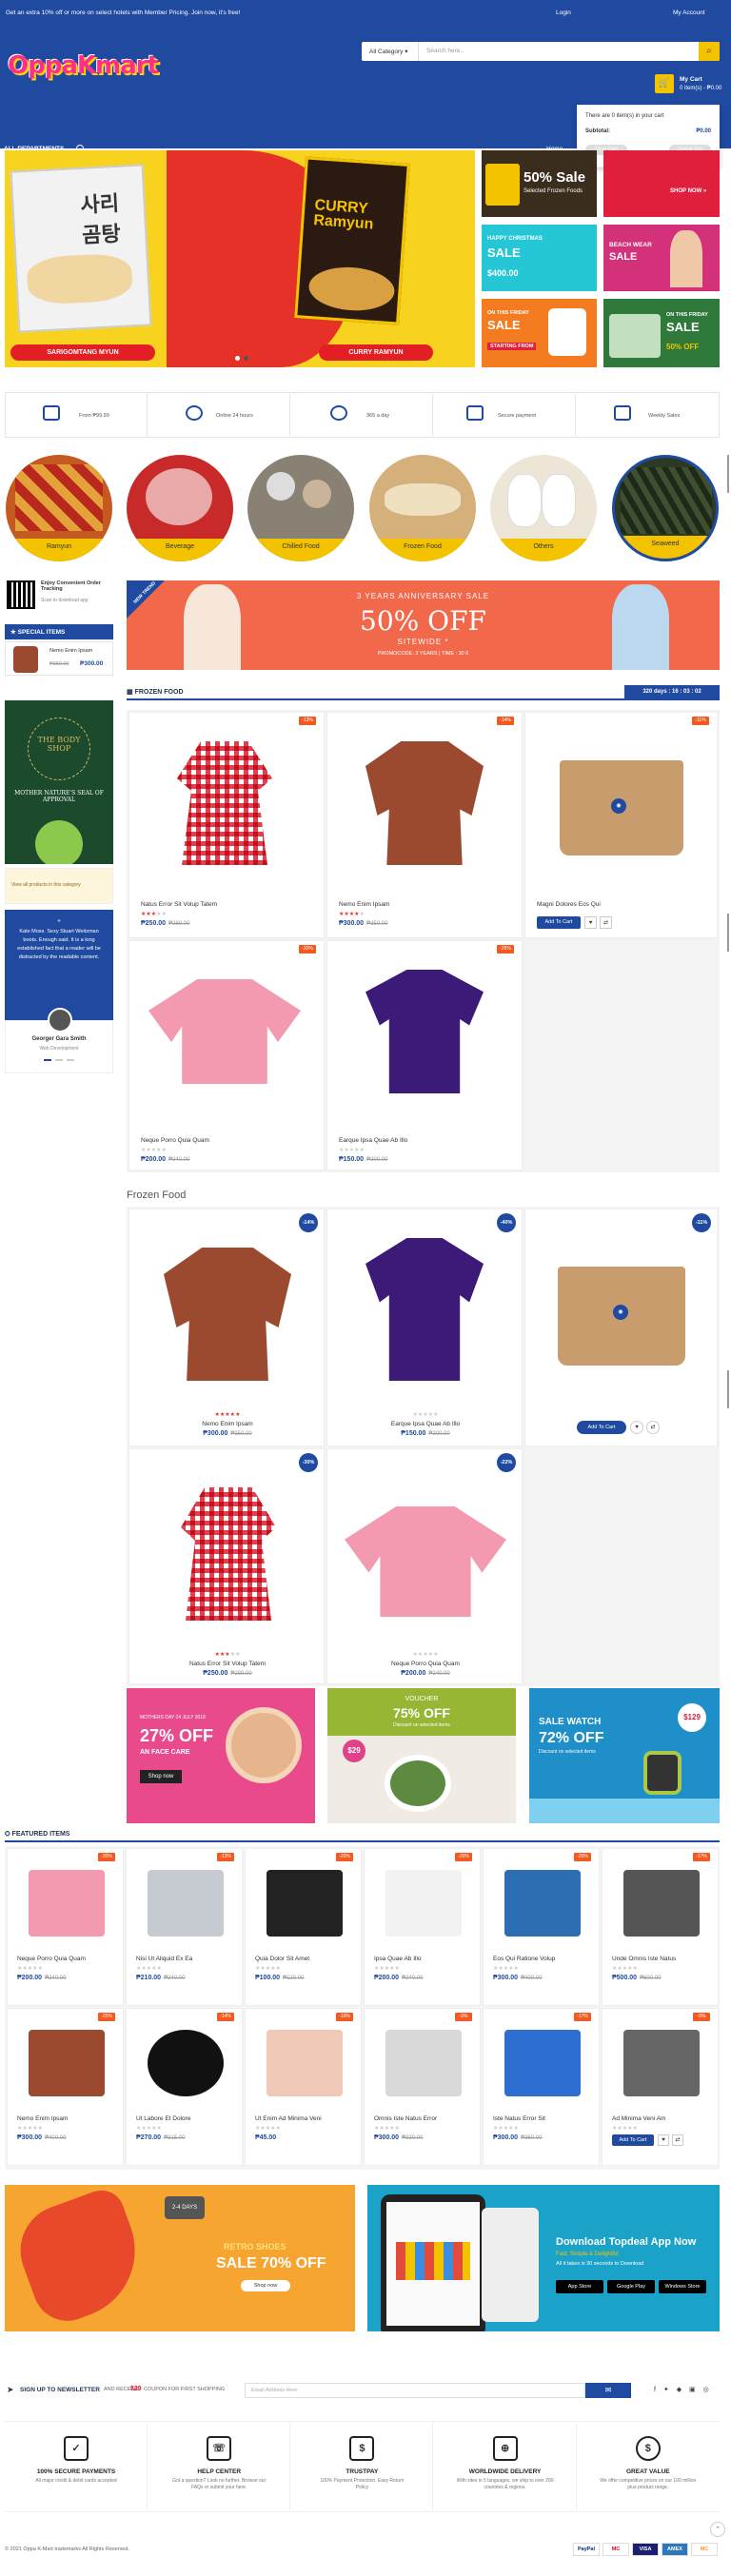 This screenshot has width=731, height=2576. I want to click on search-button: ⌕, so click(709, 51).